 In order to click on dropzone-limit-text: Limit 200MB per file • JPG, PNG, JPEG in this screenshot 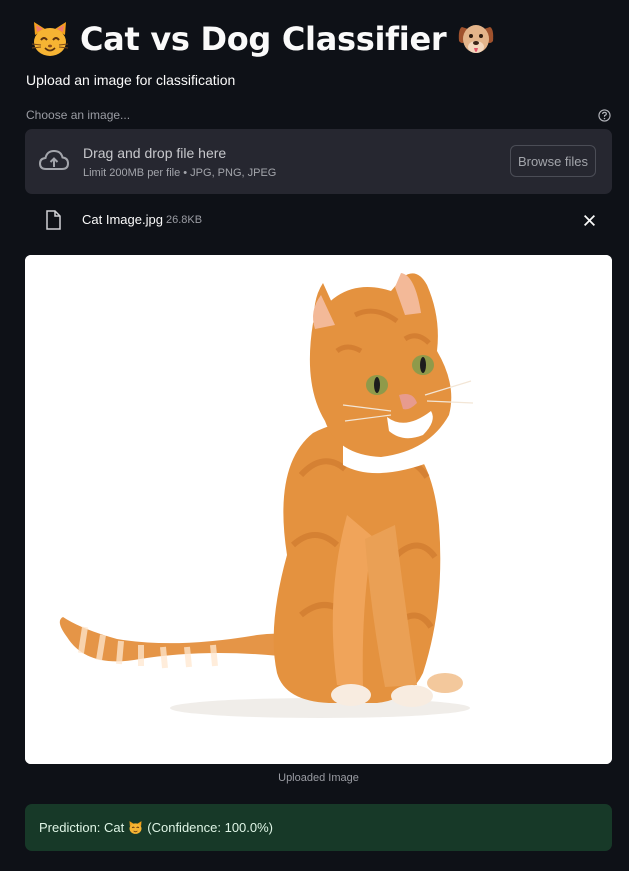, I will do `click(180, 173)`.